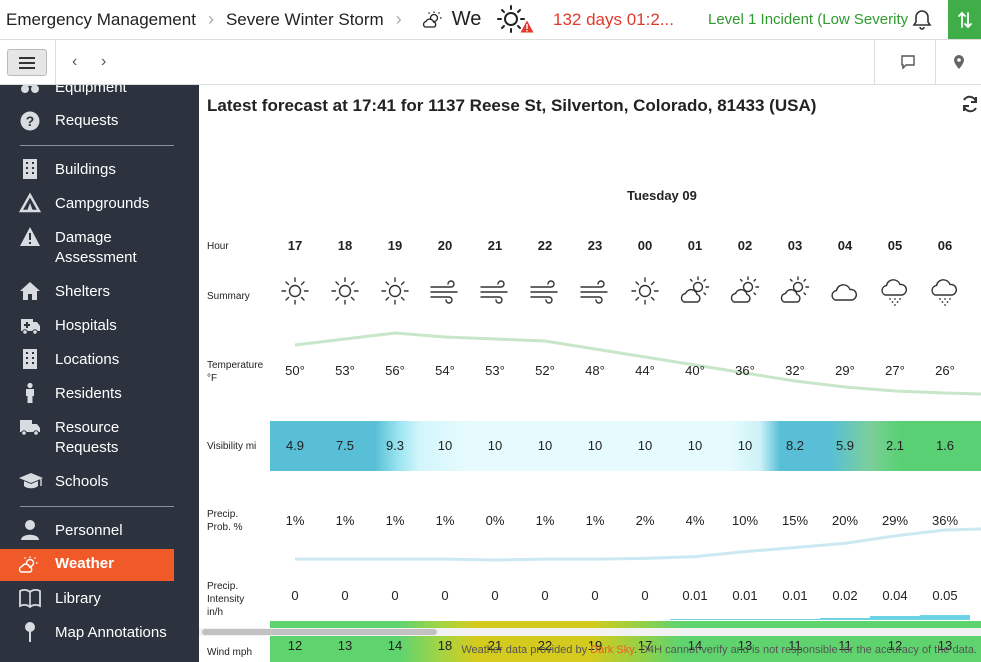 The width and height of the screenshot is (981, 662). I want to click on sort-button, so click(964, 19).